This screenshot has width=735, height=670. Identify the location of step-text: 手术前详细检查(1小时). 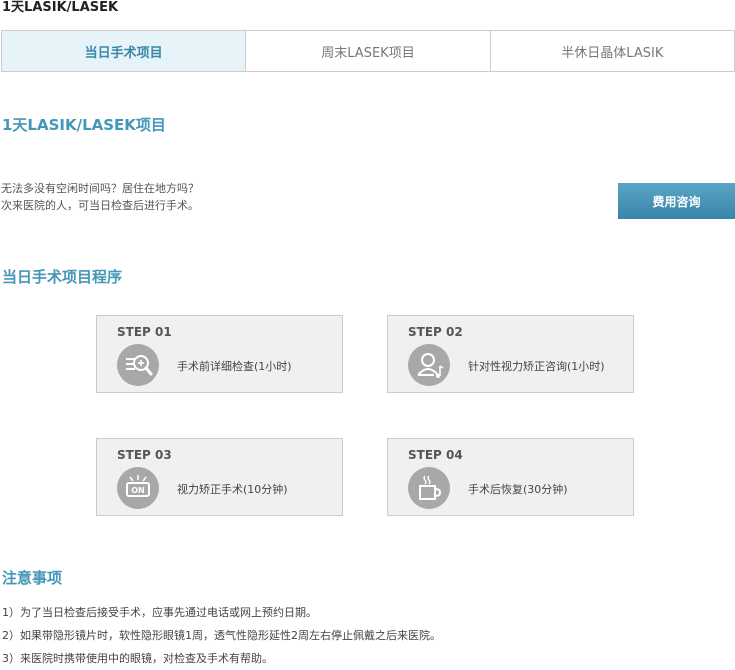
(234, 366).